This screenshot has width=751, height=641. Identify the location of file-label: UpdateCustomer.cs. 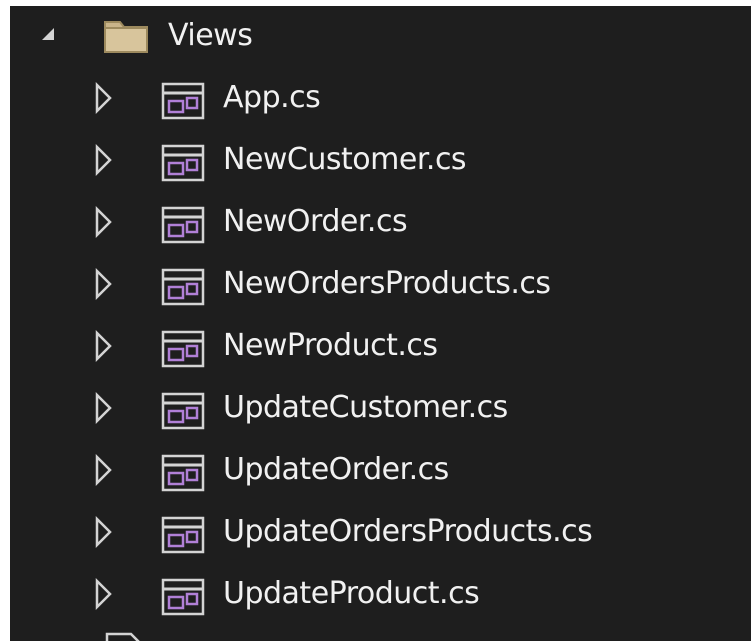
(365, 407).